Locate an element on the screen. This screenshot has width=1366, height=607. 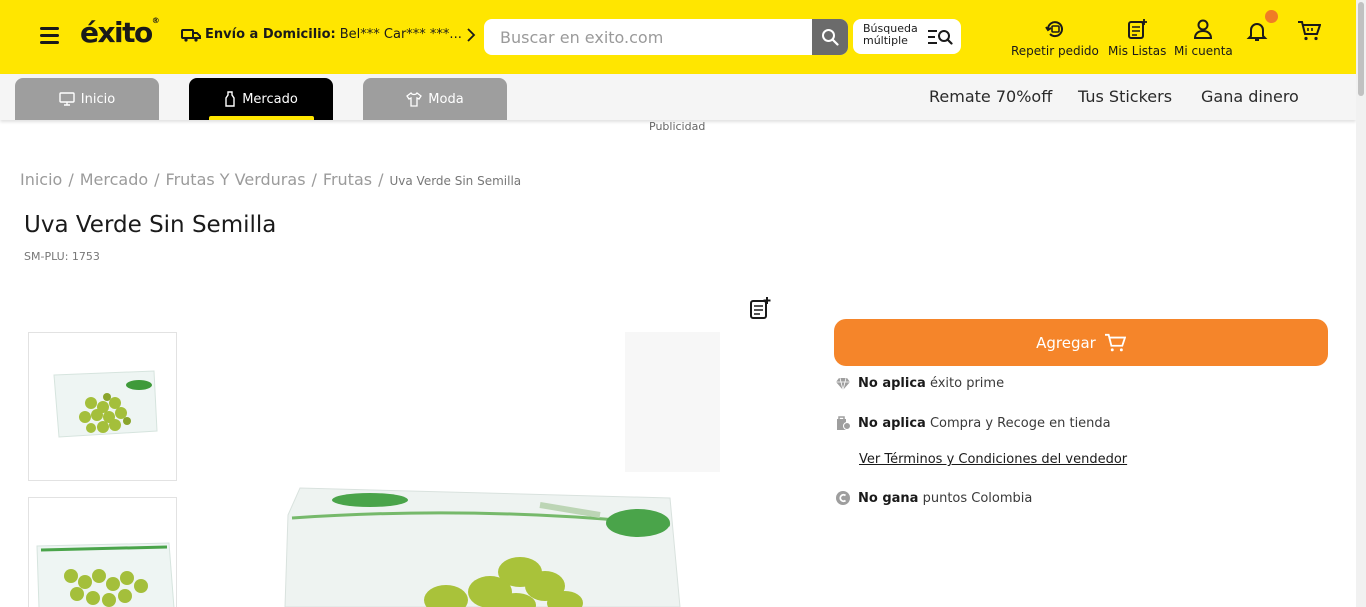
repeat-order-button: Repetir pedido is located at coordinates (1055, 38).